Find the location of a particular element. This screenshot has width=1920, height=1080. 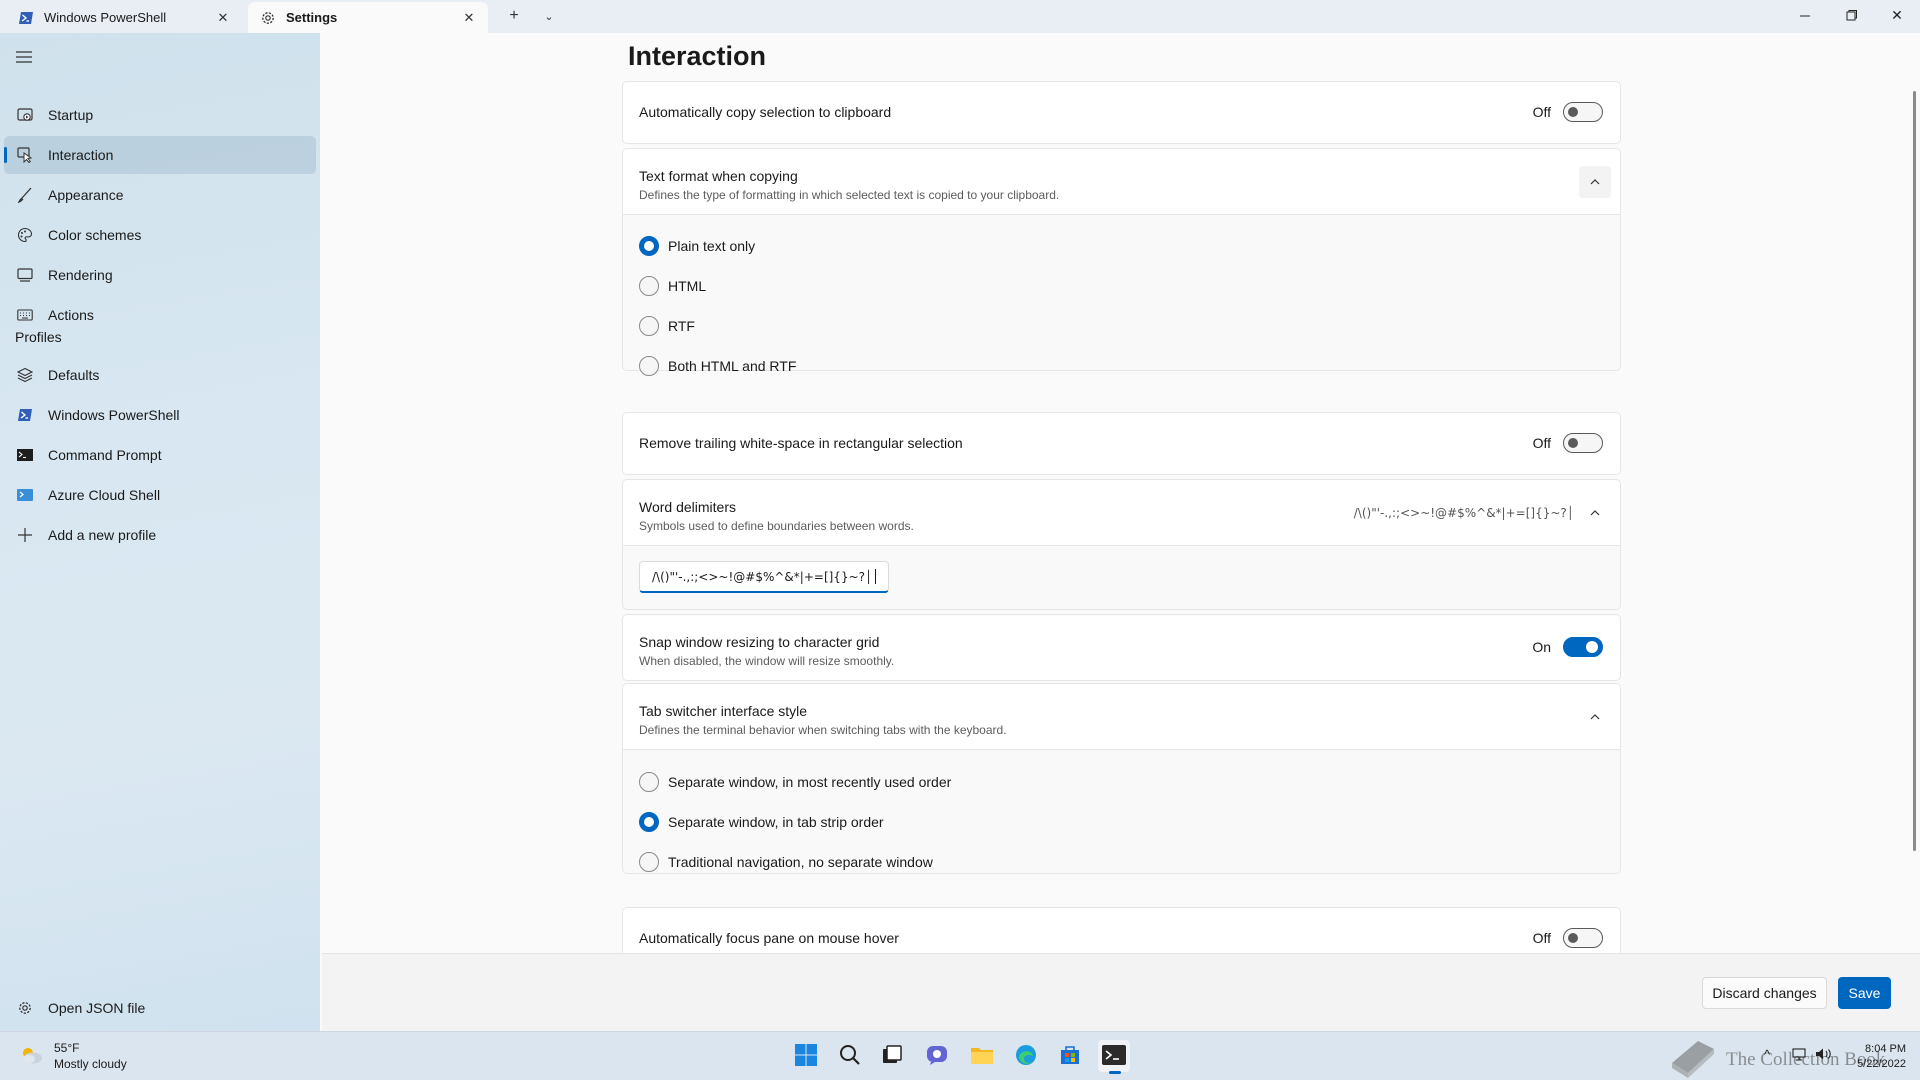

weather-desc: Mostly cloudy is located at coordinates (90, 1064).